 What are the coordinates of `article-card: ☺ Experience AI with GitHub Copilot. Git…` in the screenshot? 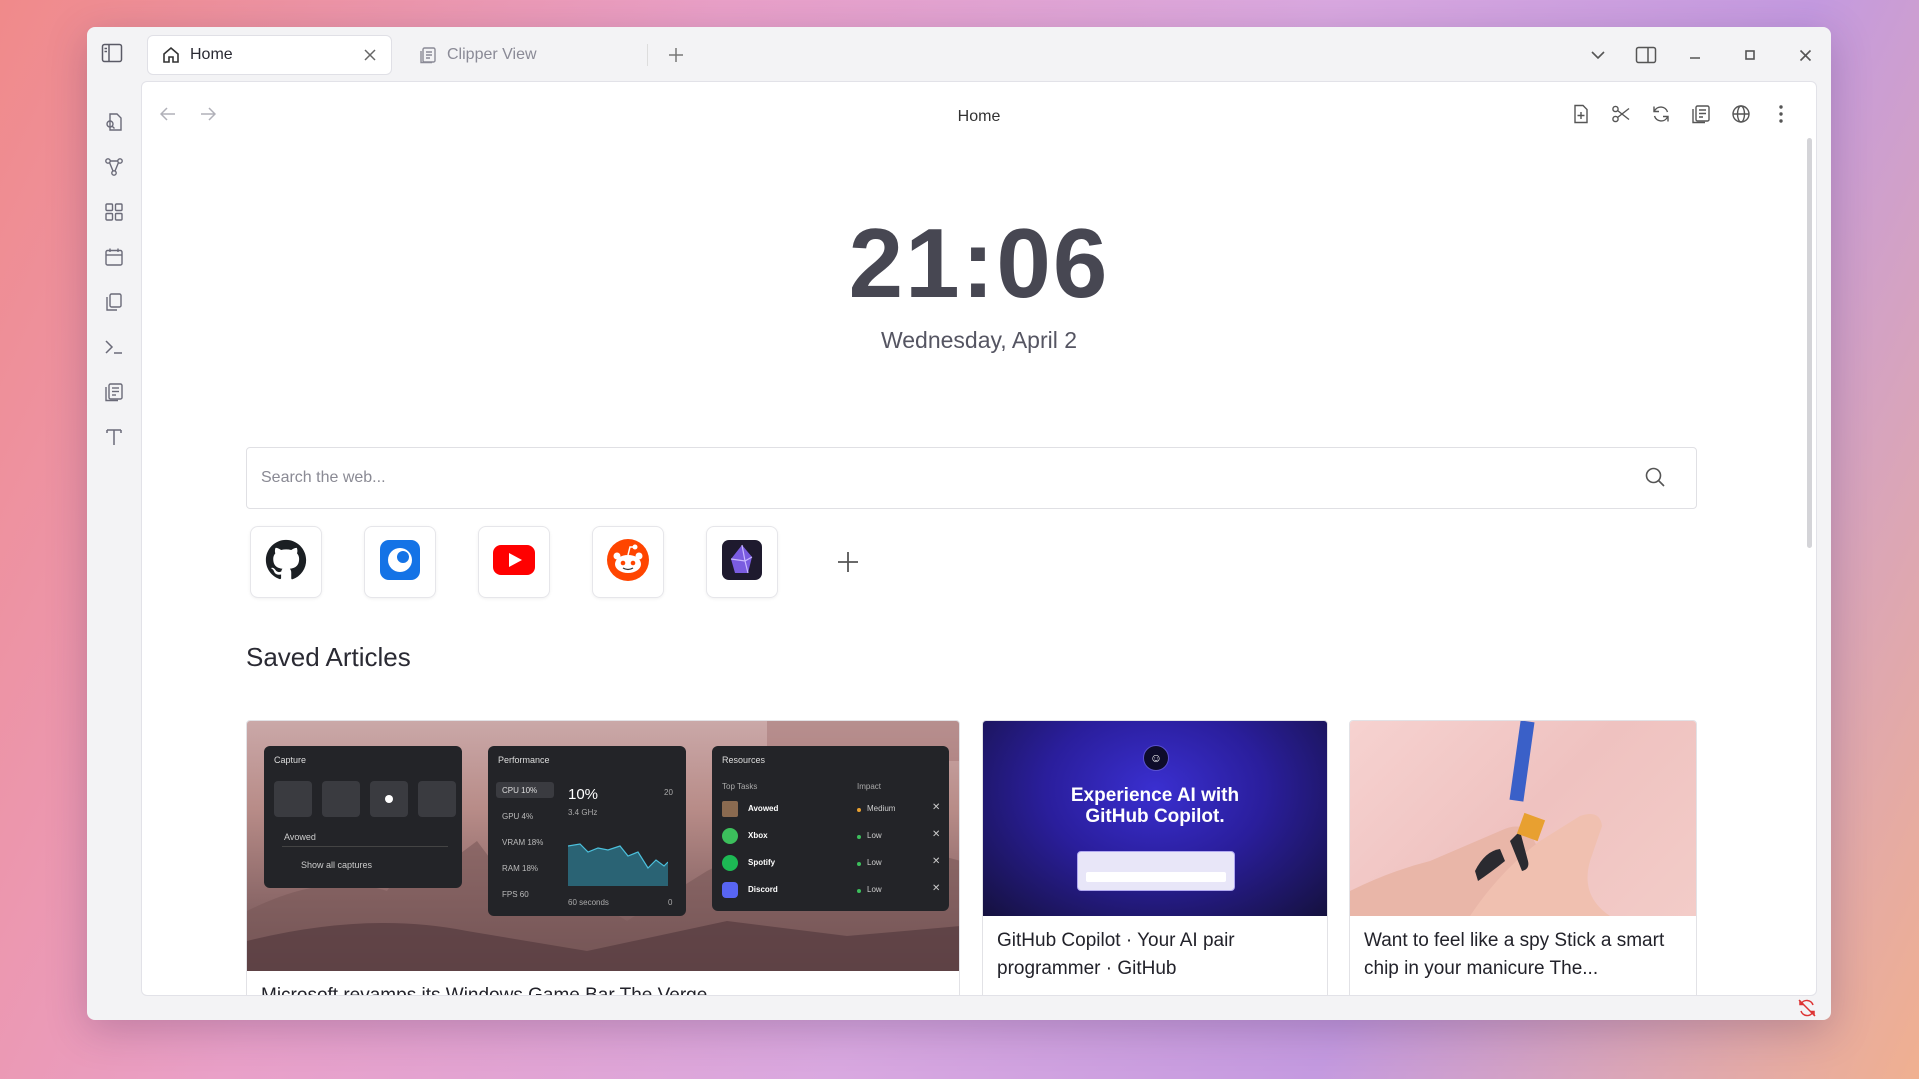 It's located at (1155, 857).